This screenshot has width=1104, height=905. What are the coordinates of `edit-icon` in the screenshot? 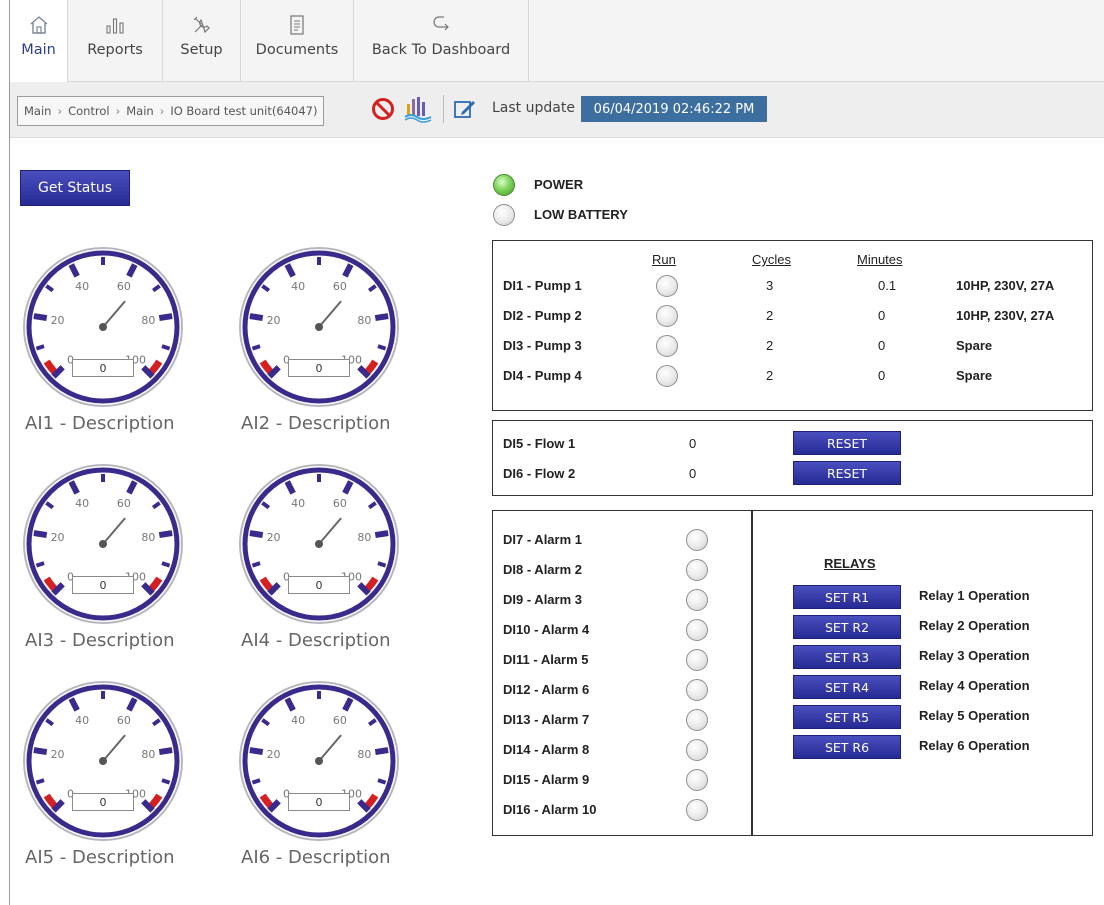 It's located at (465, 109).